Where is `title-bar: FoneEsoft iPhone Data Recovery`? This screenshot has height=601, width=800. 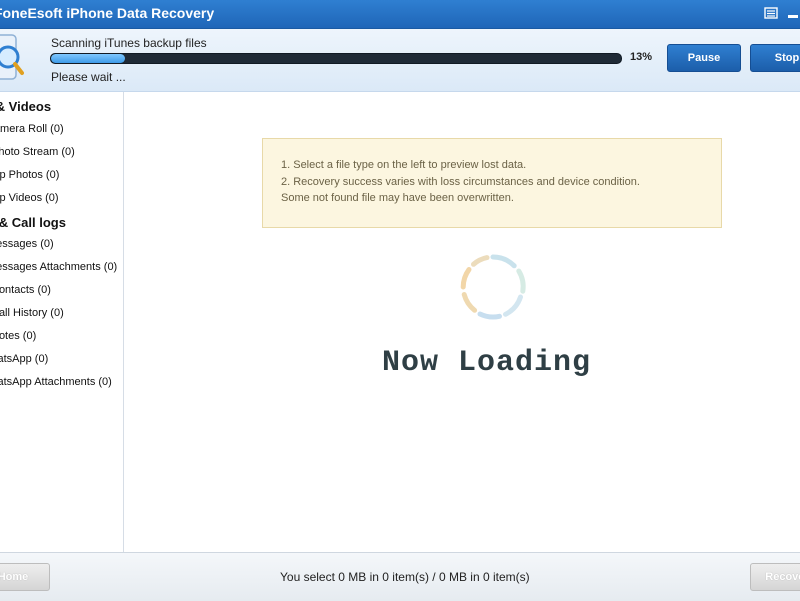
title-bar: FoneEsoft iPhone Data Recovery is located at coordinates (400, 14).